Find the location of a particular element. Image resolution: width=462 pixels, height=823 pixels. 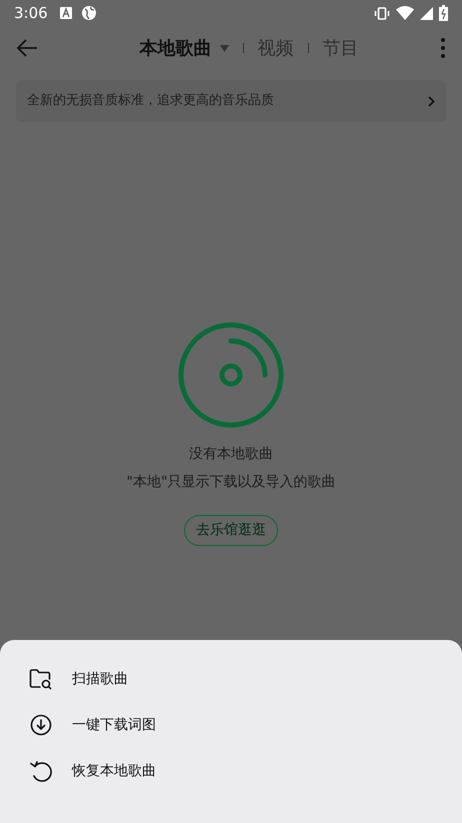

empty-subtitle: "本地"只显示下载以及导入的歌曲 is located at coordinates (231, 482).